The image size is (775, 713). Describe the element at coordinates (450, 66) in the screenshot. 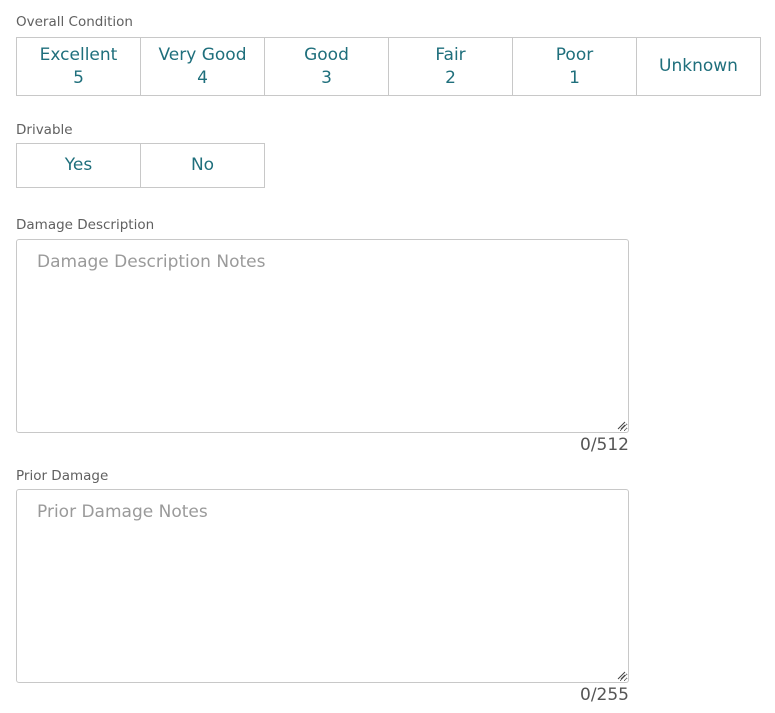

I see `condition-fair-button: Fair 2` at that location.